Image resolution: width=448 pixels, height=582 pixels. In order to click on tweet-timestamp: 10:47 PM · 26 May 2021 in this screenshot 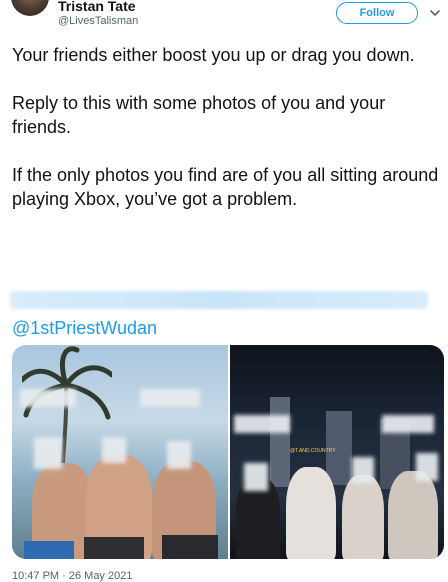, I will do `click(72, 576)`.